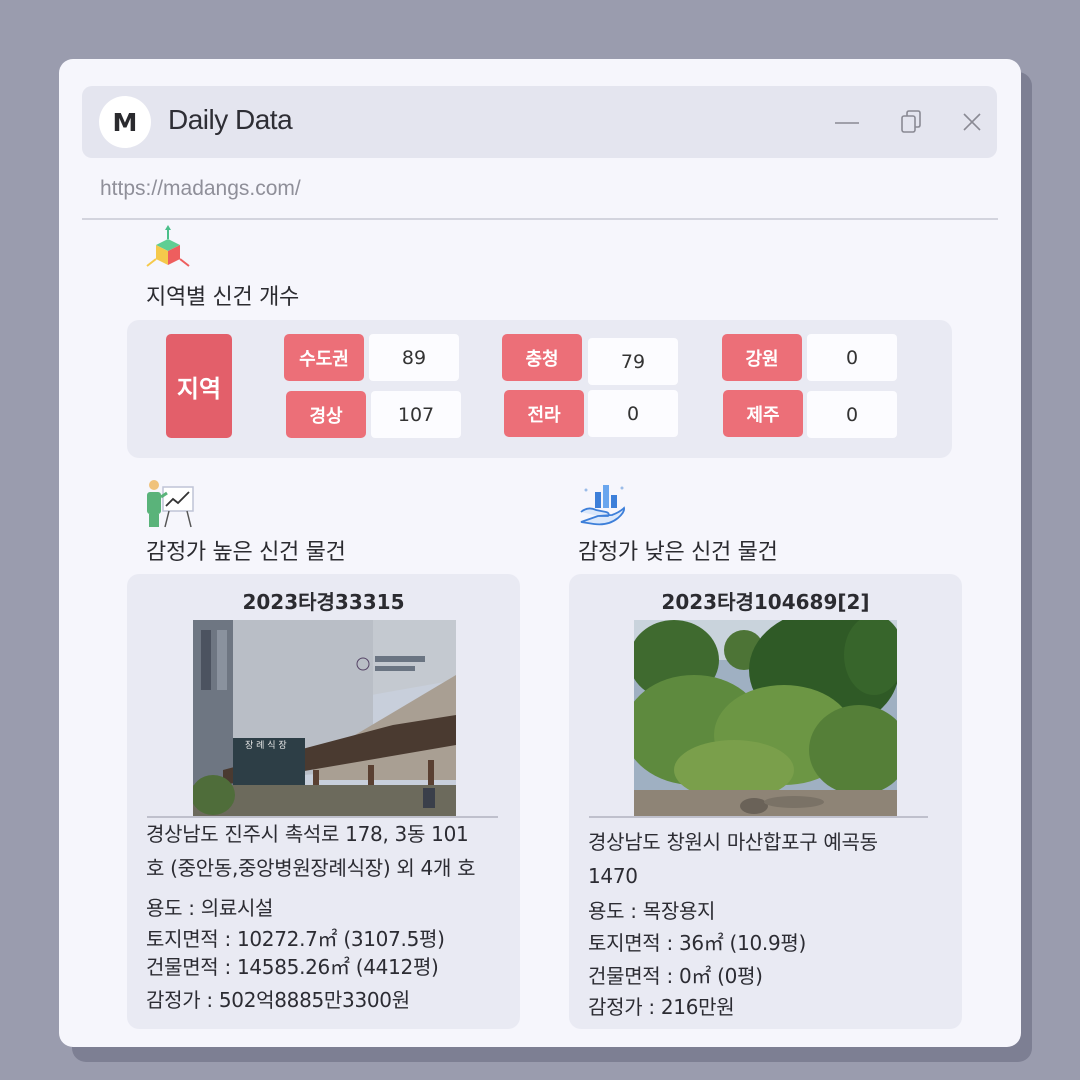 This screenshot has height=1080, width=1080. What do you see at coordinates (852, 357) in the screenshot?
I see `region-value-gangwon: 0` at bounding box center [852, 357].